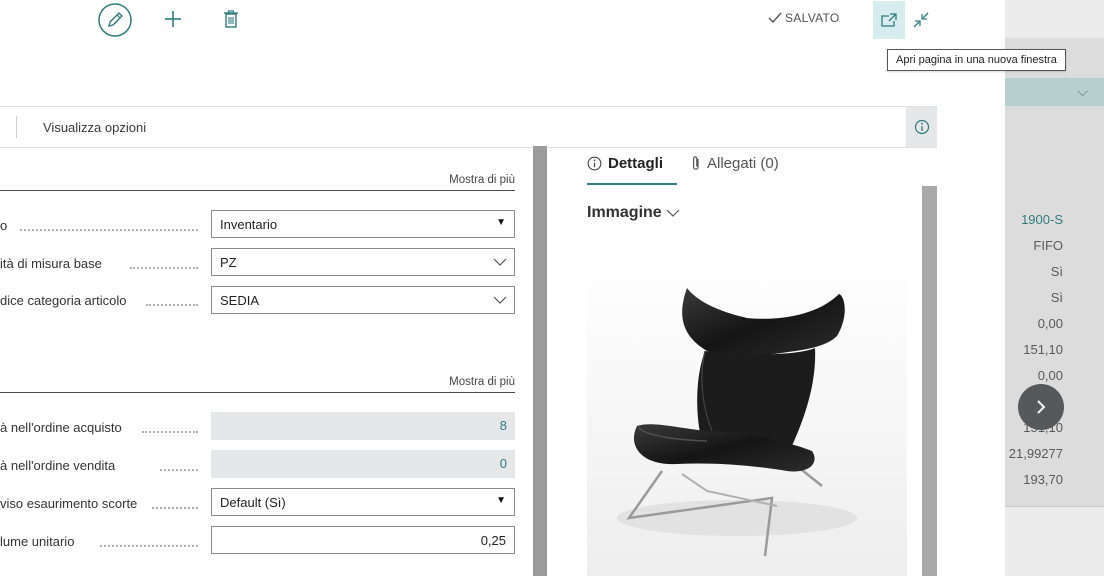 The image size is (1104, 576). Describe the element at coordinates (94, 127) in the screenshot. I see `view-options-link: Visualizza opzioni` at that location.